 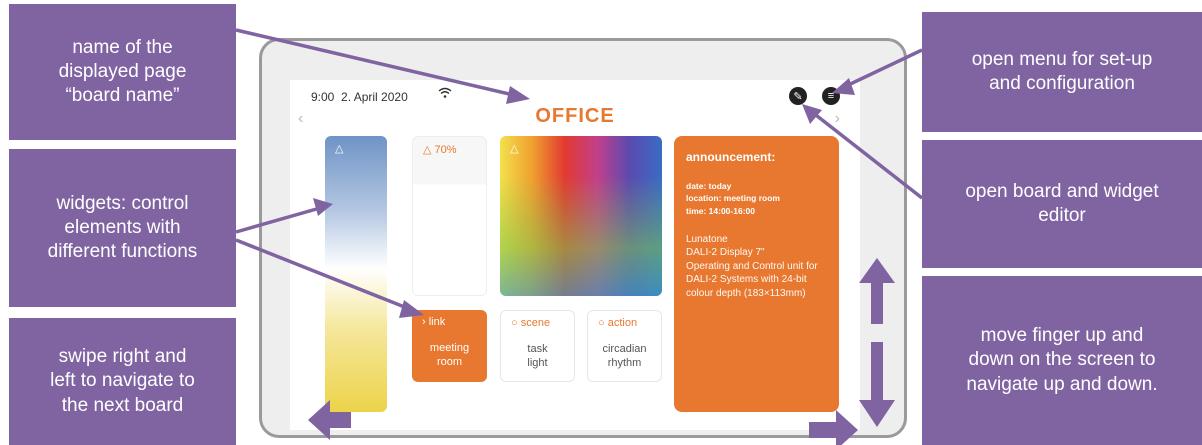 What do you see at coordinates (377, 63) in the screenshot?
I see `arrow-board-name` at bounding box center [377, 63].